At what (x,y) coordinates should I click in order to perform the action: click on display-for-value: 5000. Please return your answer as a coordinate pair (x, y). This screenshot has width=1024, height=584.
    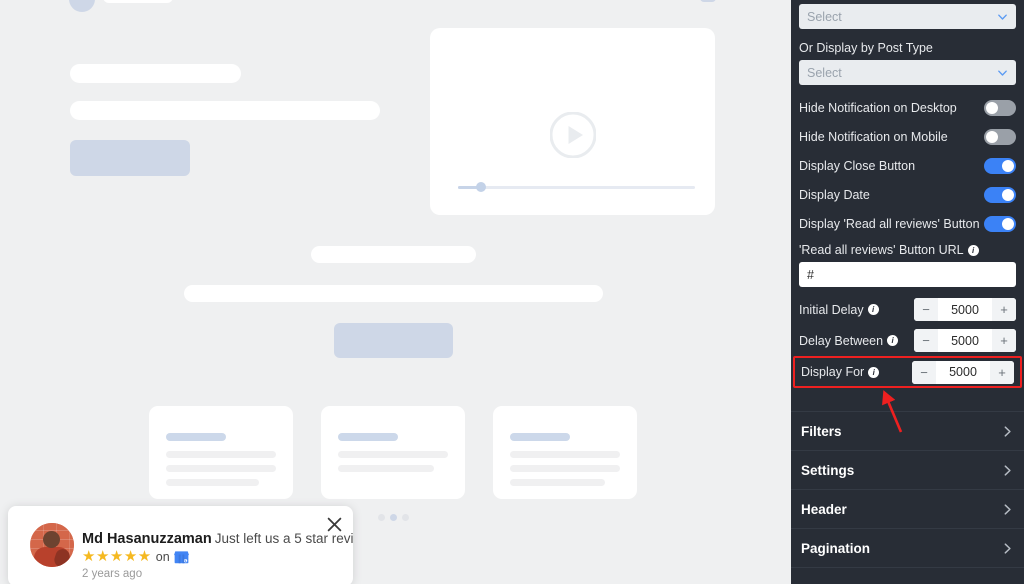
    Looking at the image, I should click on (963, 372).